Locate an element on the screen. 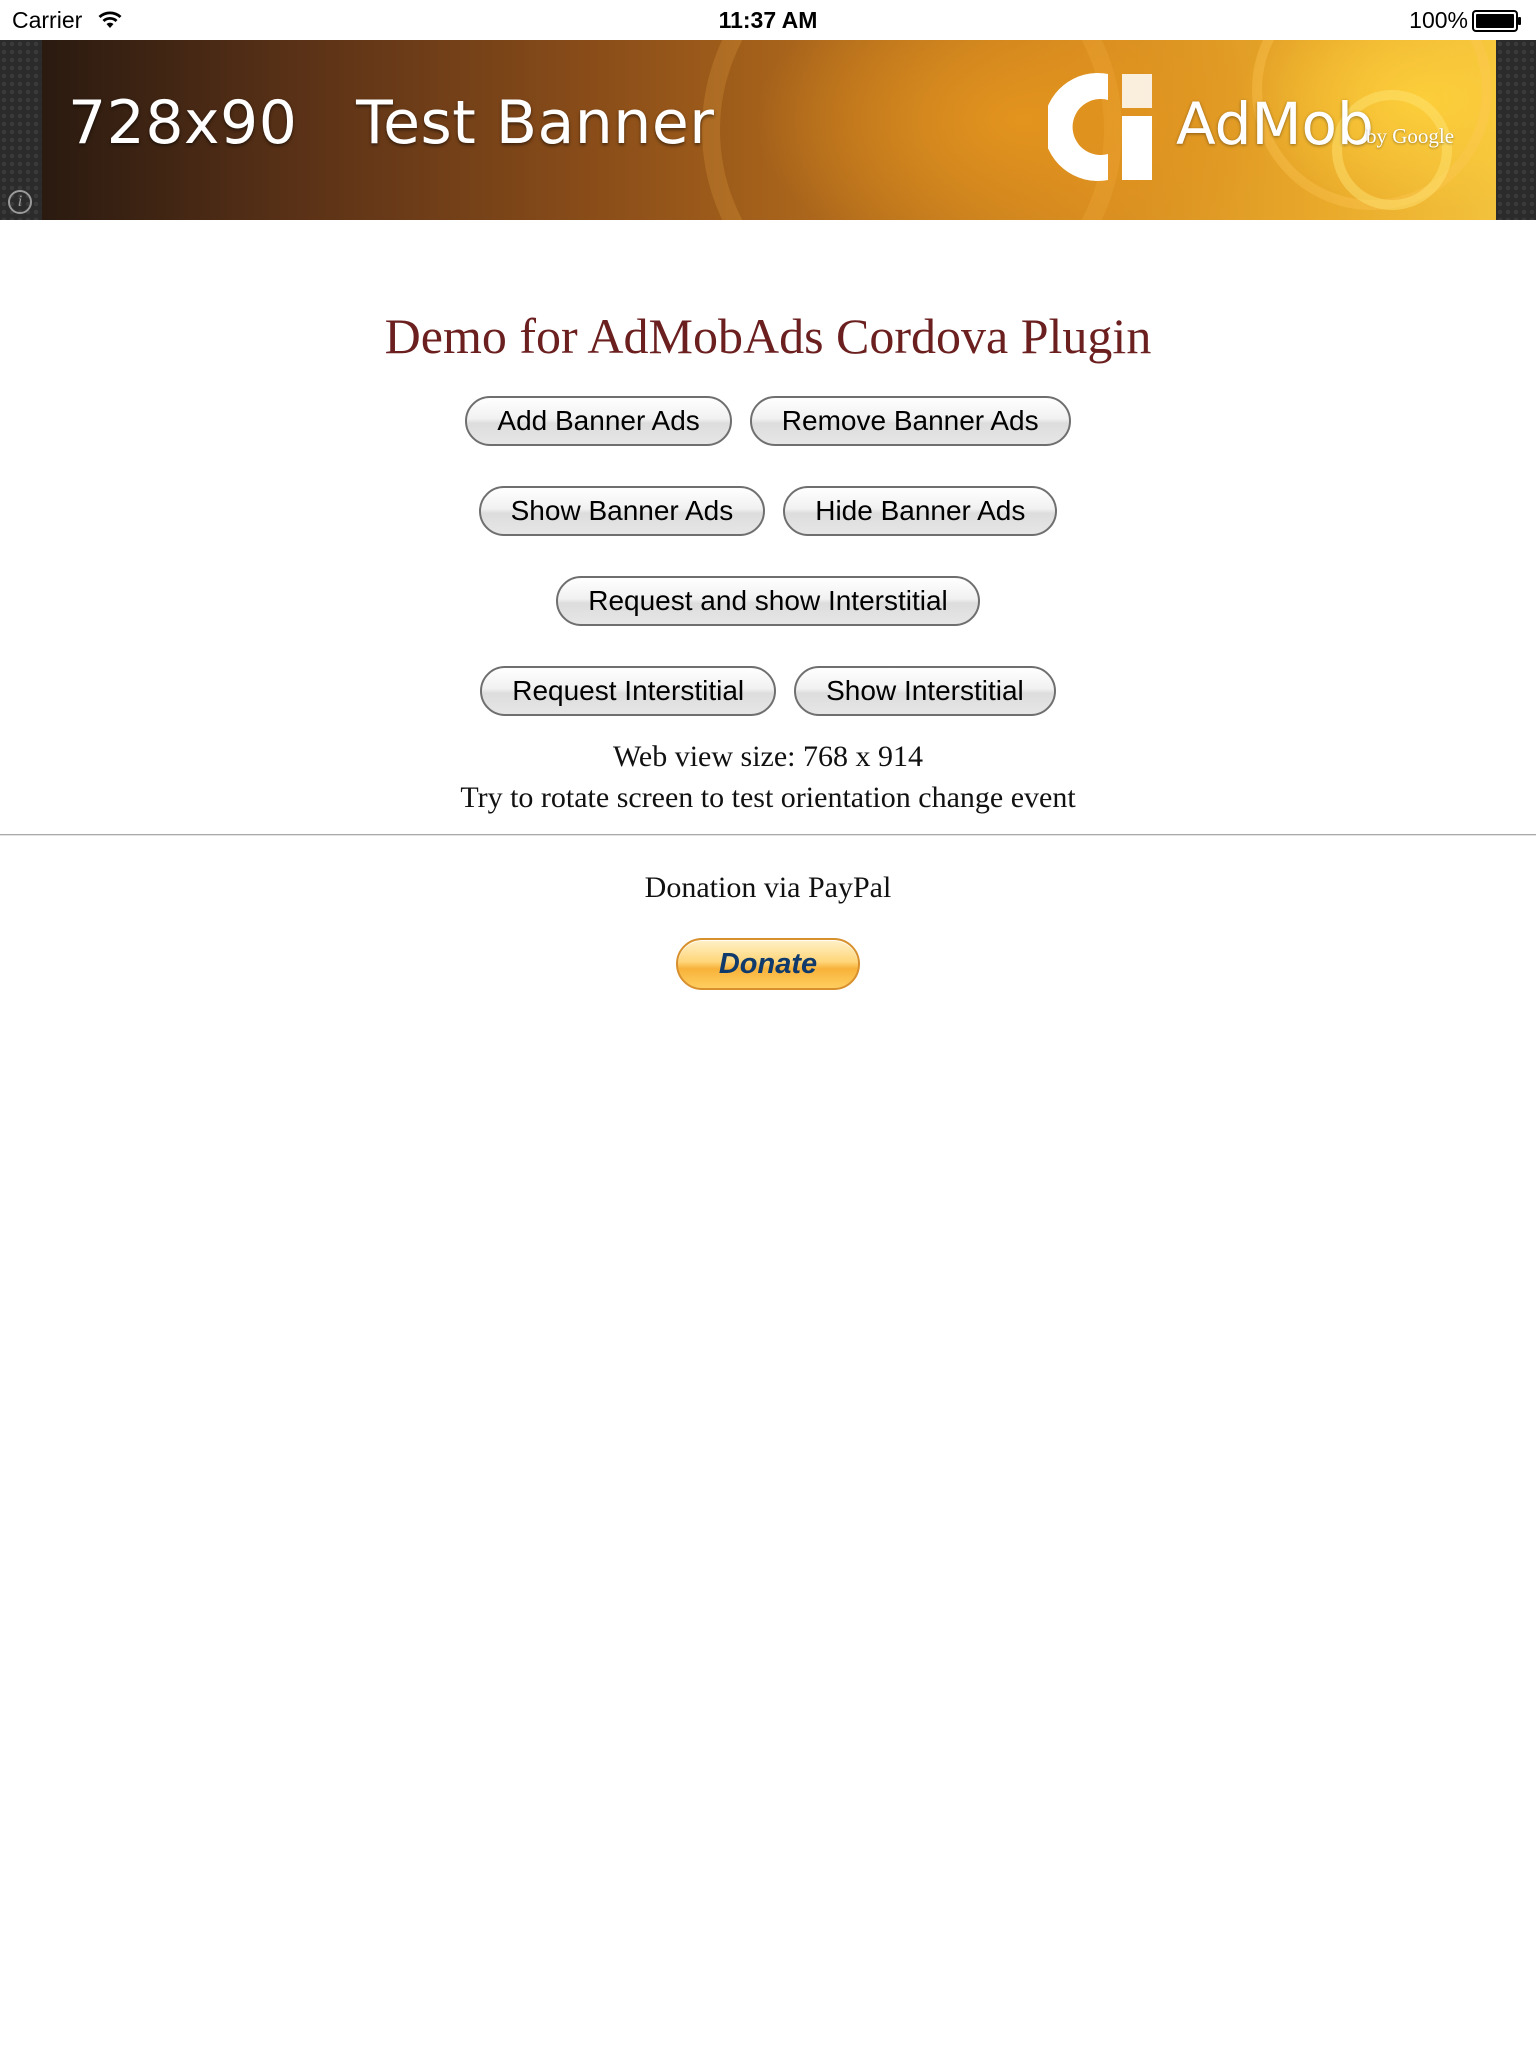 This screenshot has height=2048, width=1536. remove-banner-ads-button: Remove Banner Ads is located at coordinates (910, 421).